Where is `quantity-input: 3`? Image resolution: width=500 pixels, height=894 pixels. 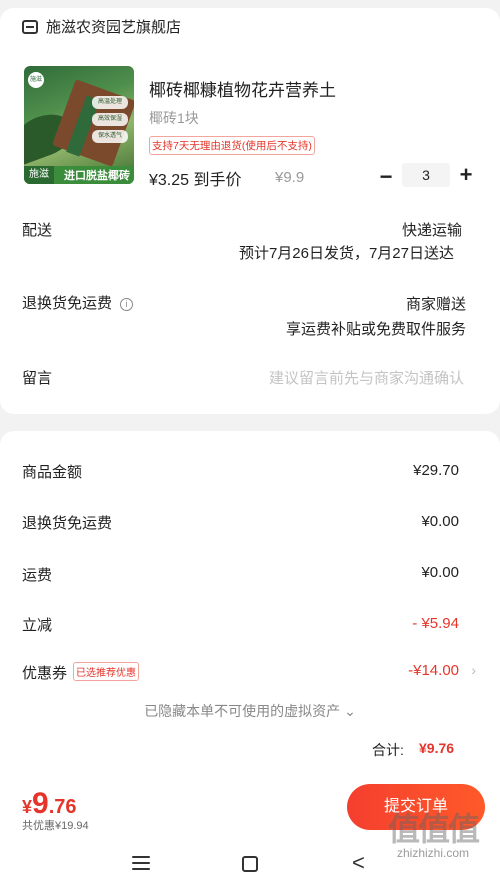 quantity-input: 3 is located at coordinates (426, 175).